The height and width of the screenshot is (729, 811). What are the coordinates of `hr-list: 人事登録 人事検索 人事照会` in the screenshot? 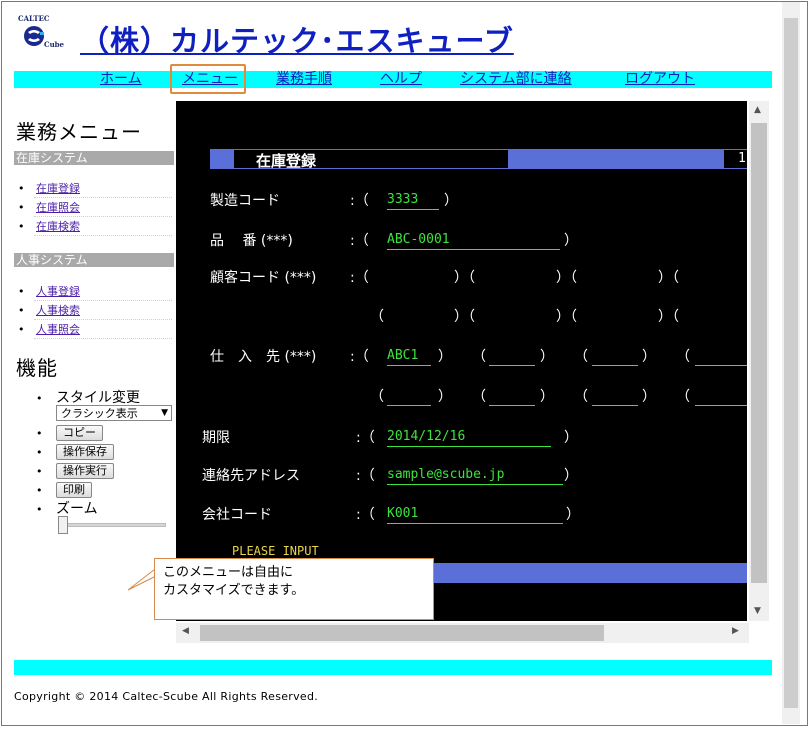 It's located at (49, 311).